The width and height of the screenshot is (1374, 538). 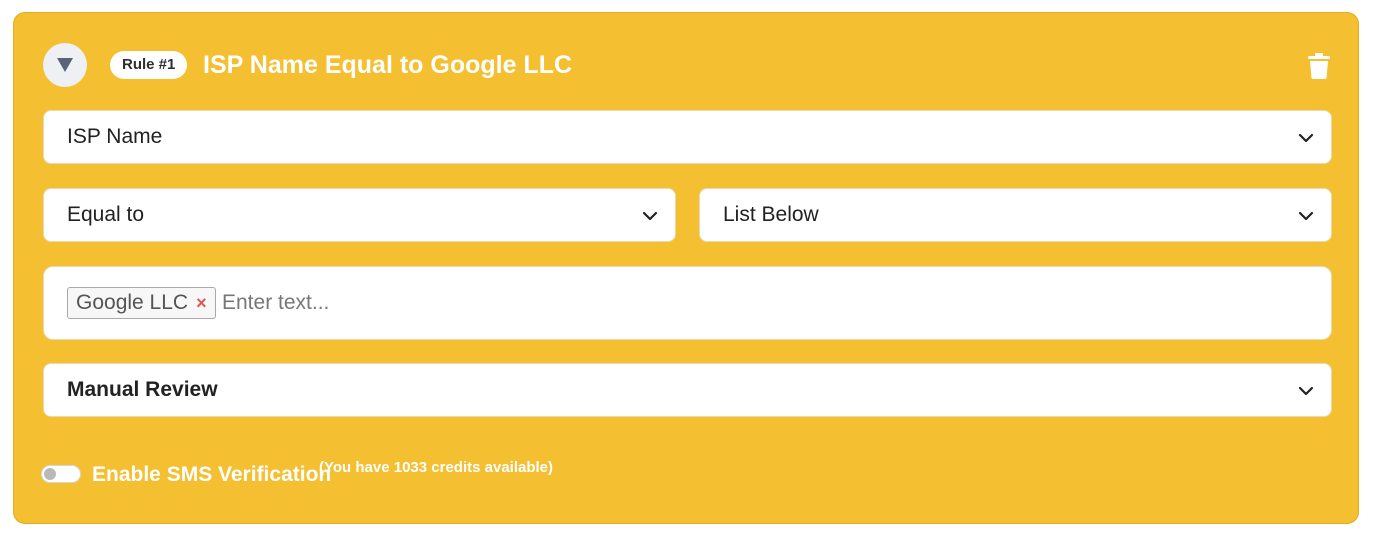 What do you see at coordinates (50, 474) in the screenshot?
I see `toggle-knob` at bounding box center [50, 474].